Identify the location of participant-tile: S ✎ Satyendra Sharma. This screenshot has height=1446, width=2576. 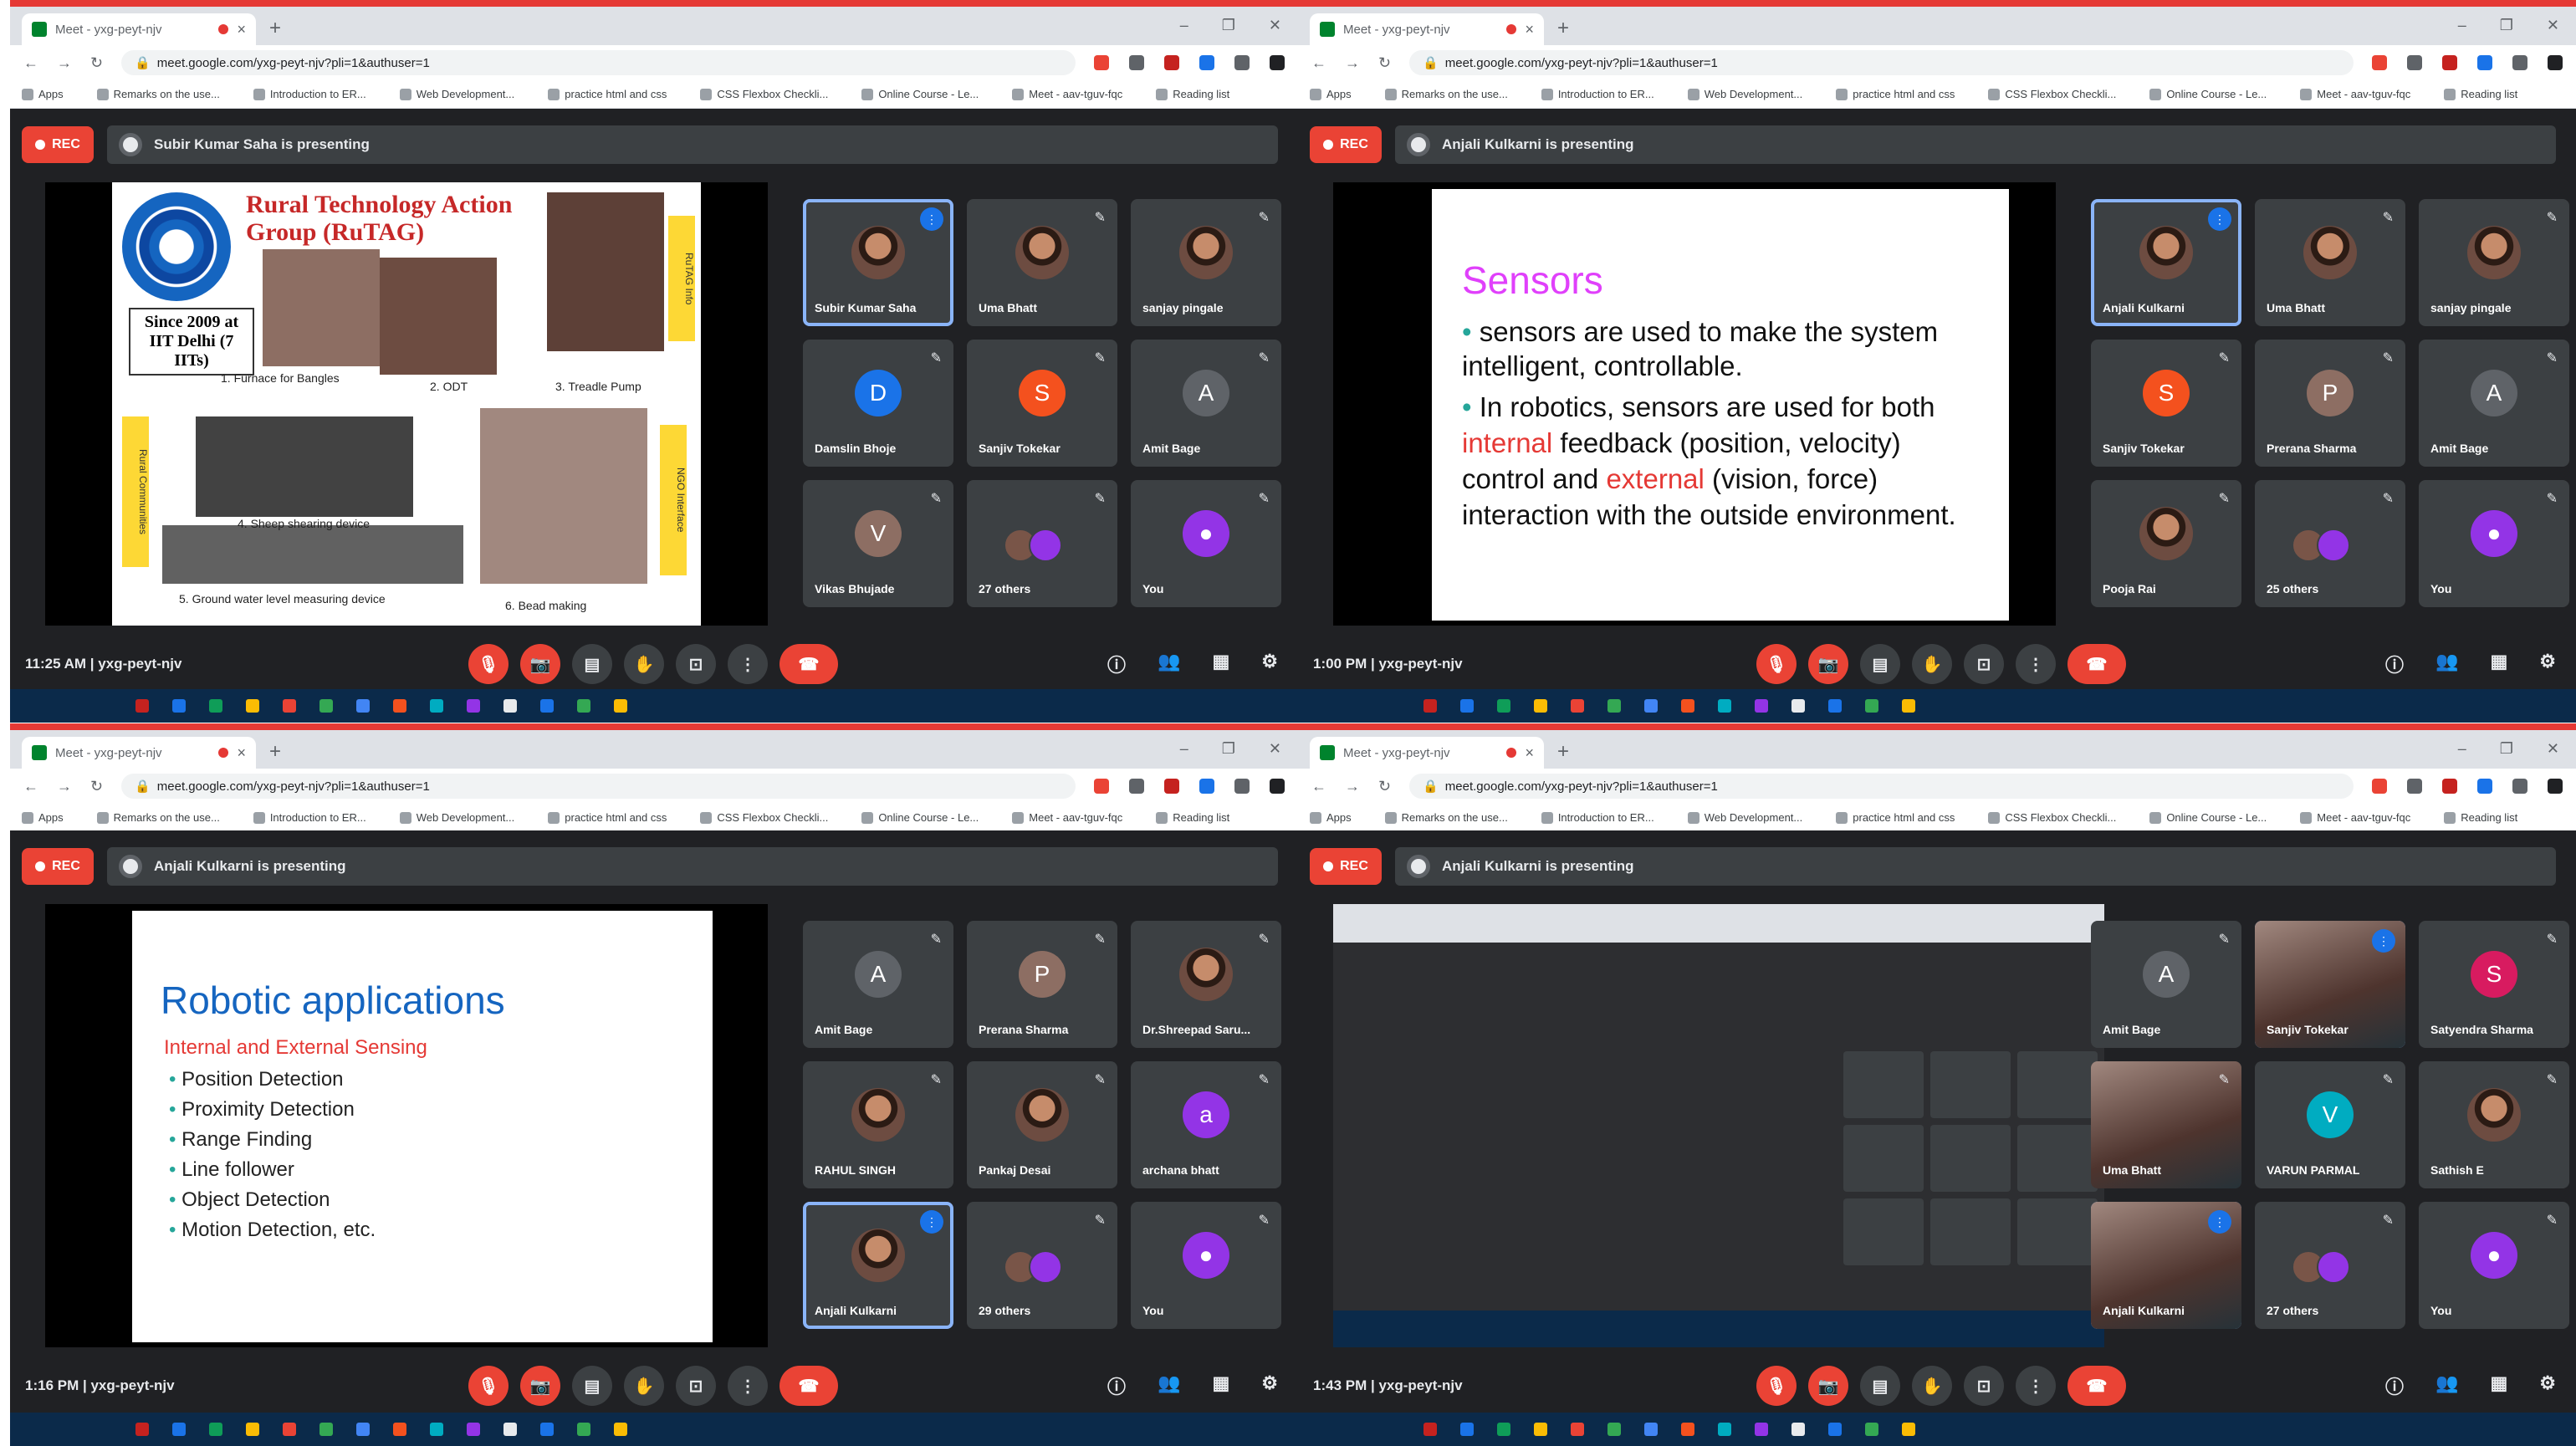
(2494, 984).